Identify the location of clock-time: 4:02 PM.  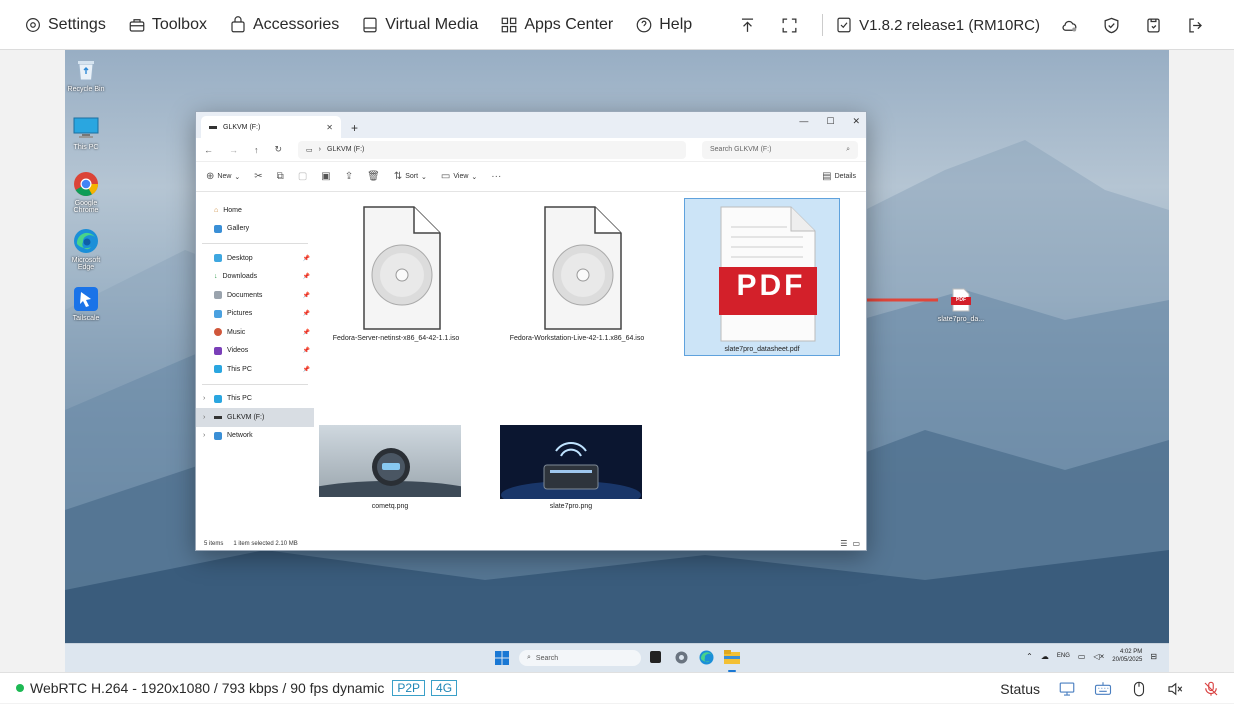
(1131, 652).